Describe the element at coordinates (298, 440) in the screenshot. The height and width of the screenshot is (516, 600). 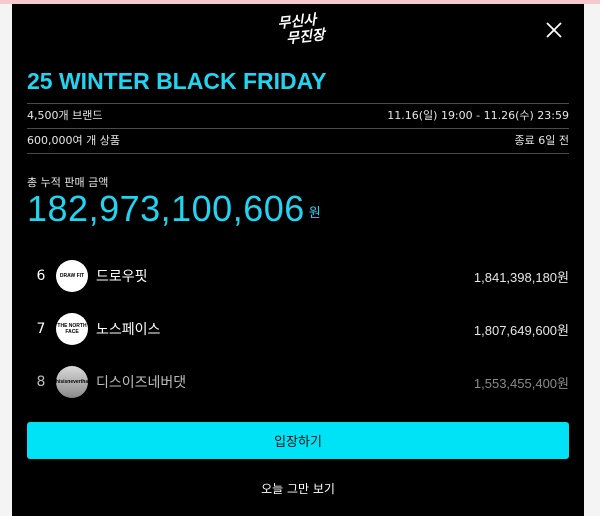
I see `enter-button: 입장하기` at that location.